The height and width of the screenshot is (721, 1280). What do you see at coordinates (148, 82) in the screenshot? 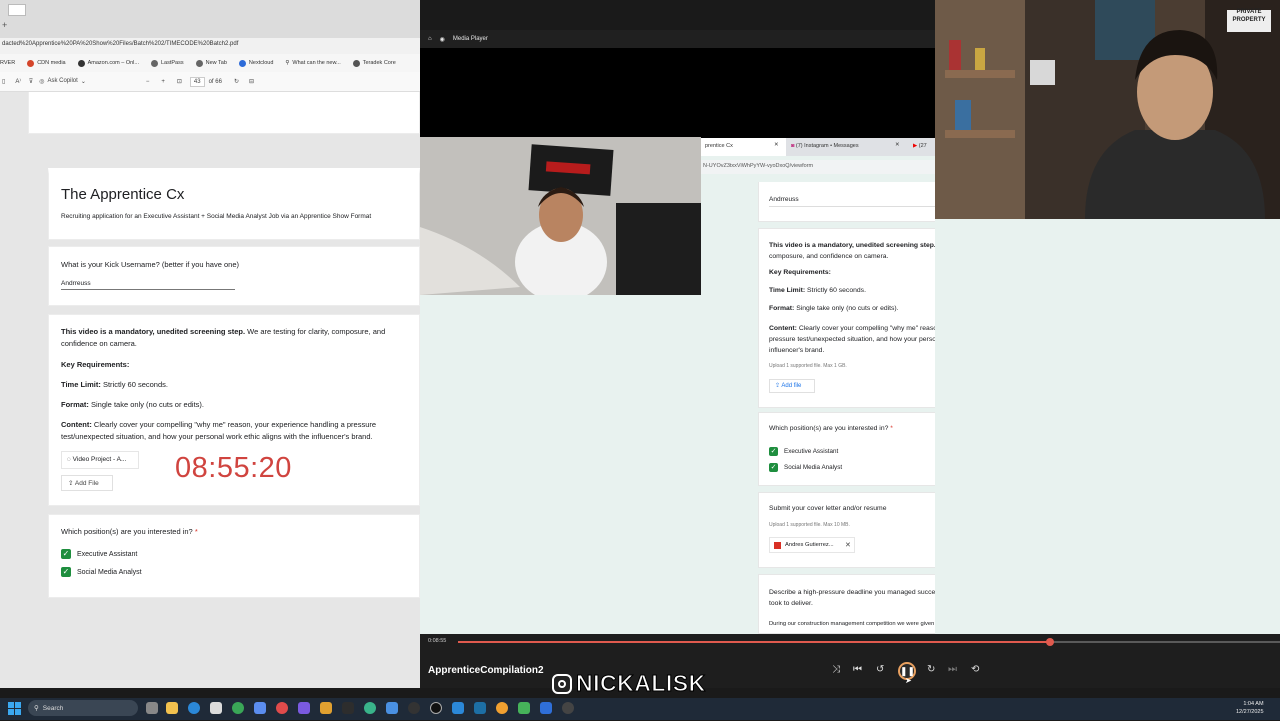
I see `zoom-out-button: −` at bounding box center [148, 82].